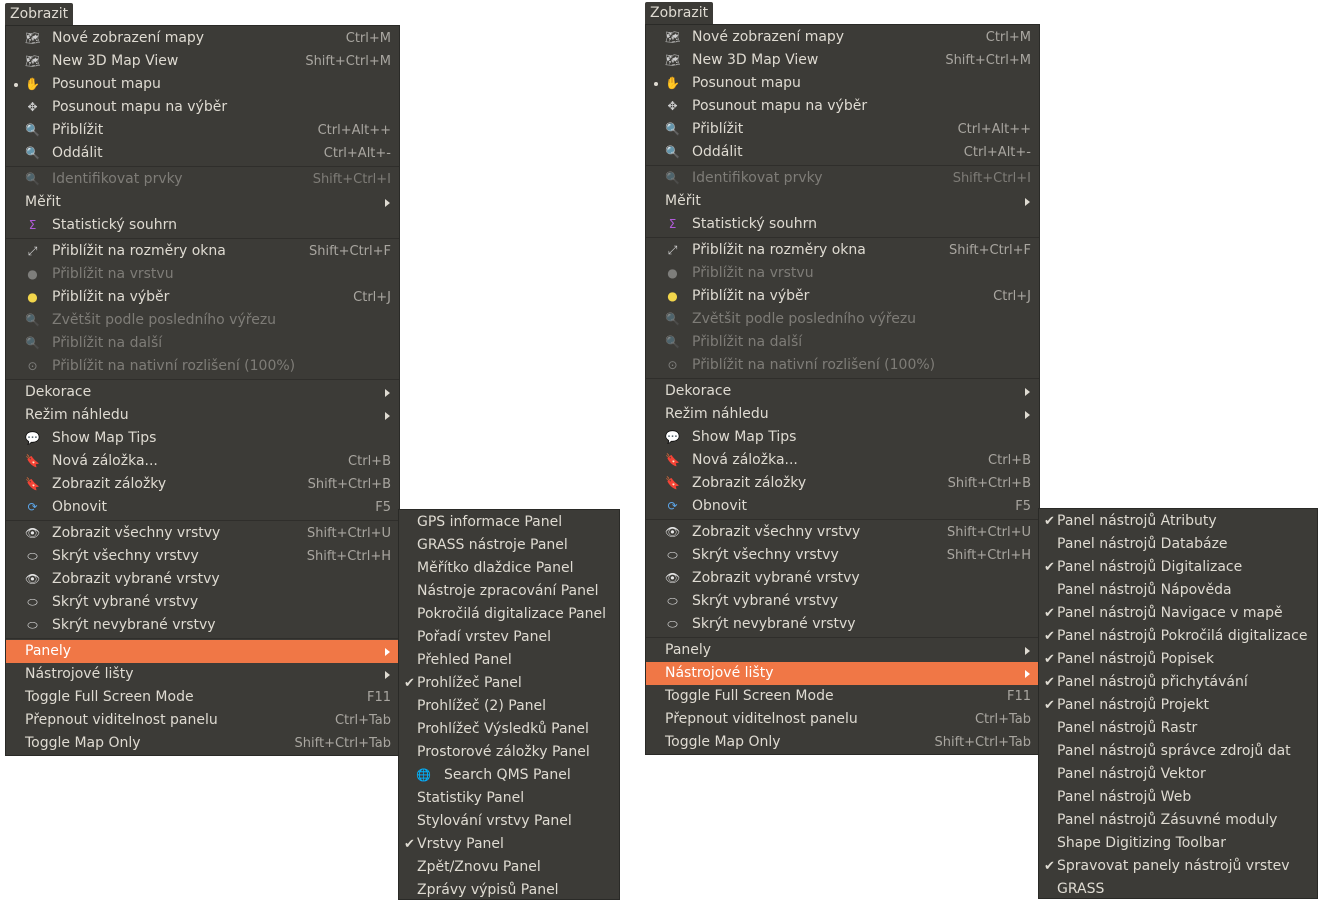 This screenshot has width=1332, height=902. I want to click on submenu-item-nastroje-zpracovani-panel: Nástroje zpracování Panel, so click(509, 591).